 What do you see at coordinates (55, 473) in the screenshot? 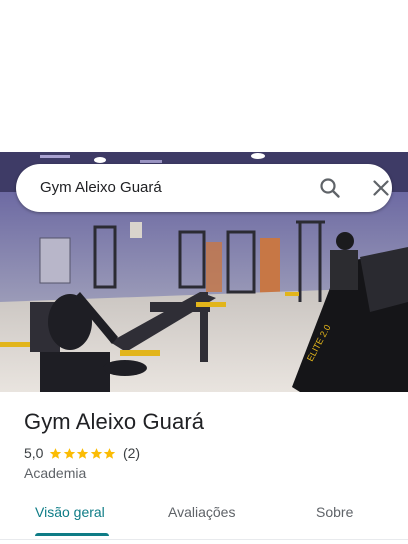
I see `place-category: Academia` at bounding box center [55, 473].